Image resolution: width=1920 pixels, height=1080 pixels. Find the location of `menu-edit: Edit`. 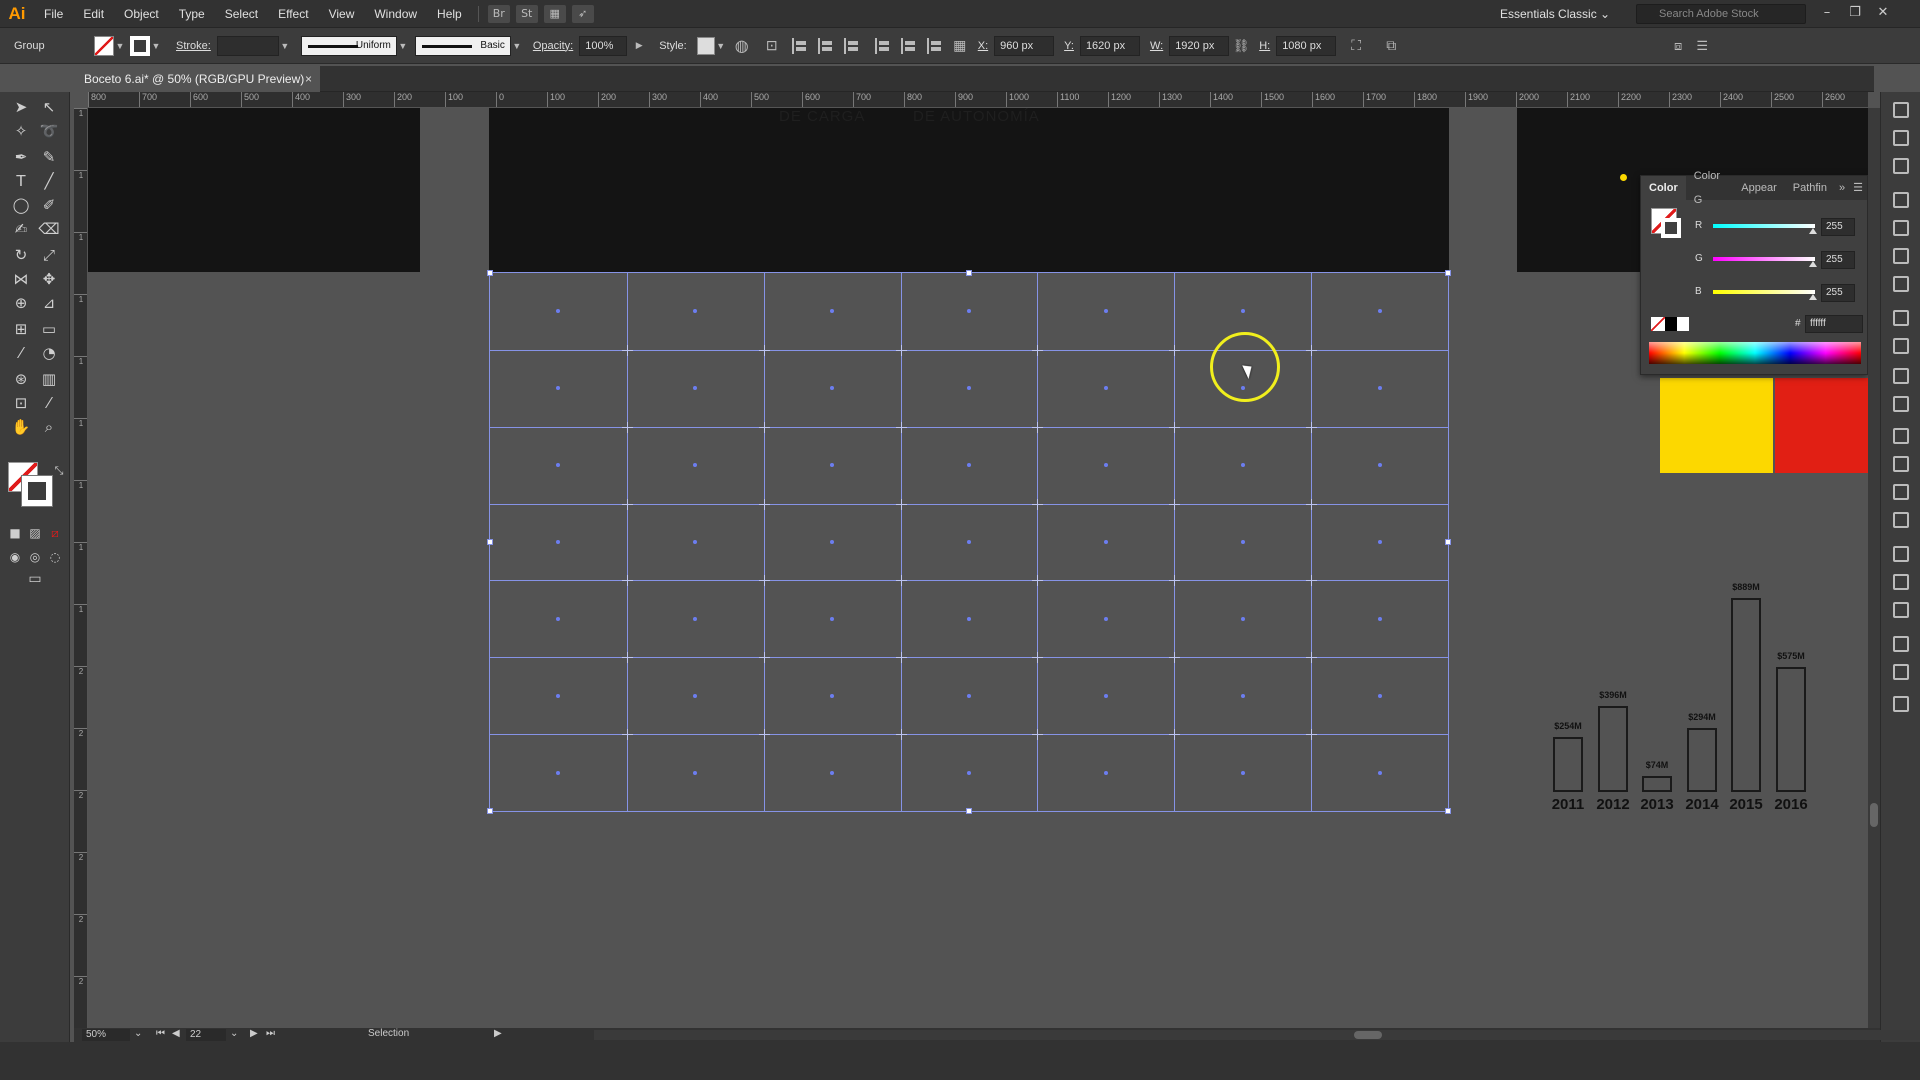

menu-edit: Edit is located at coordinates (93, 14).